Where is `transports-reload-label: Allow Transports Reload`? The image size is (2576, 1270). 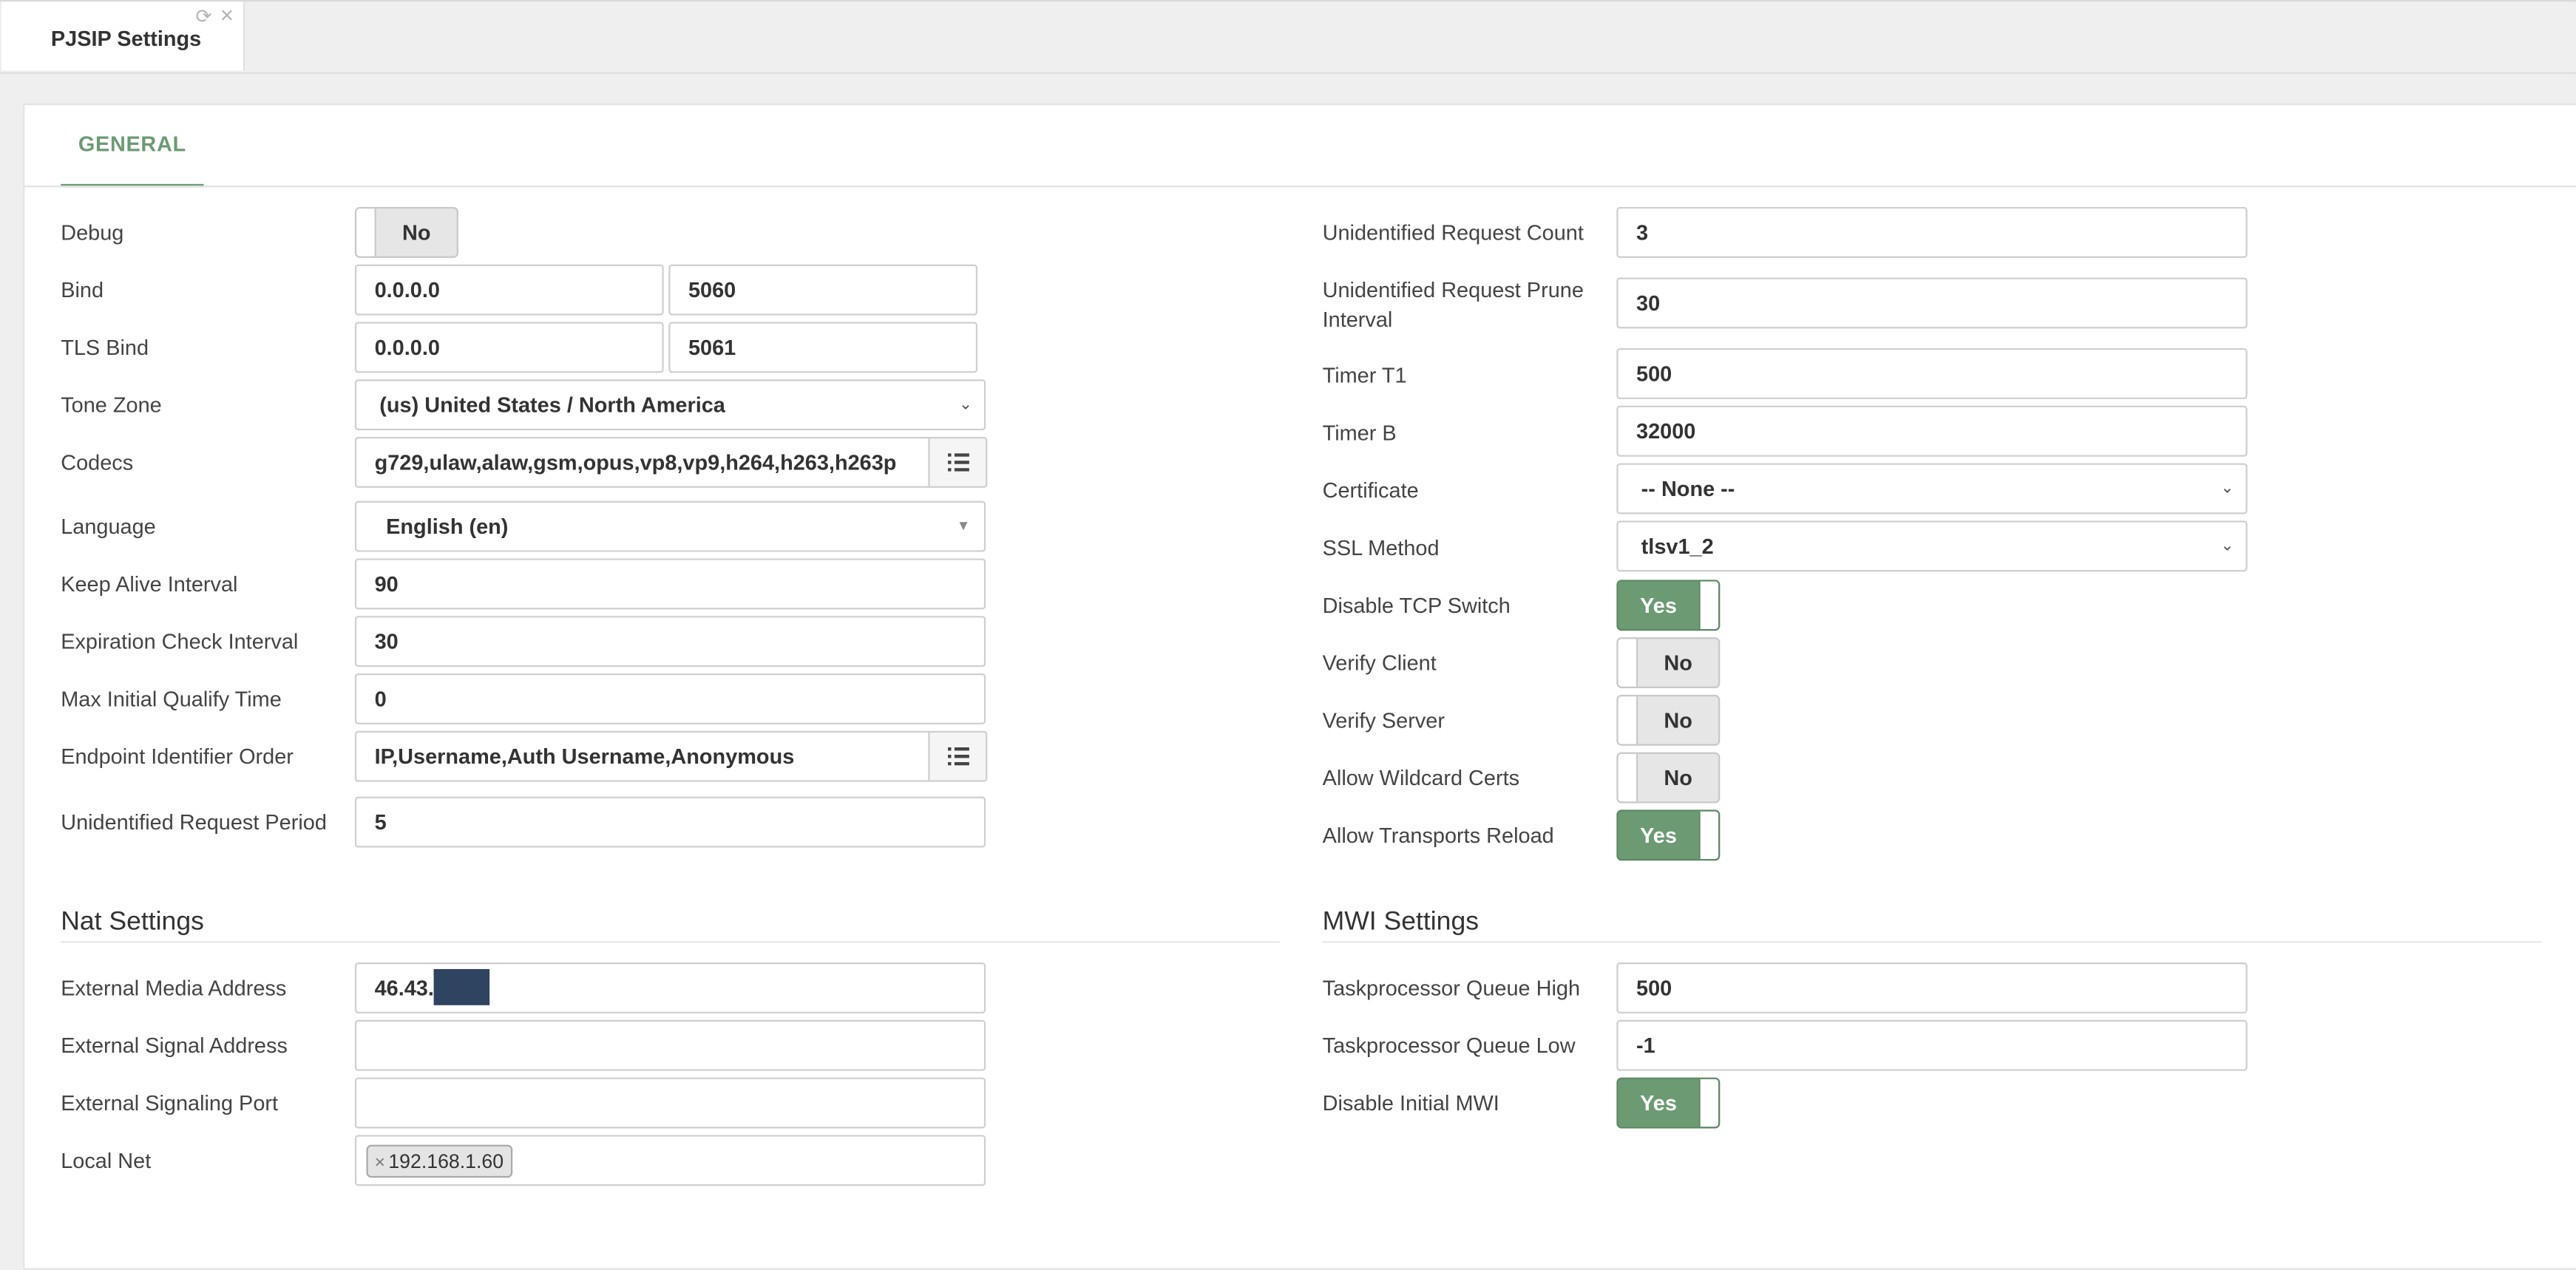
transports-reload-label: Allow Transports Reload is located at coordinates (1438, 835).